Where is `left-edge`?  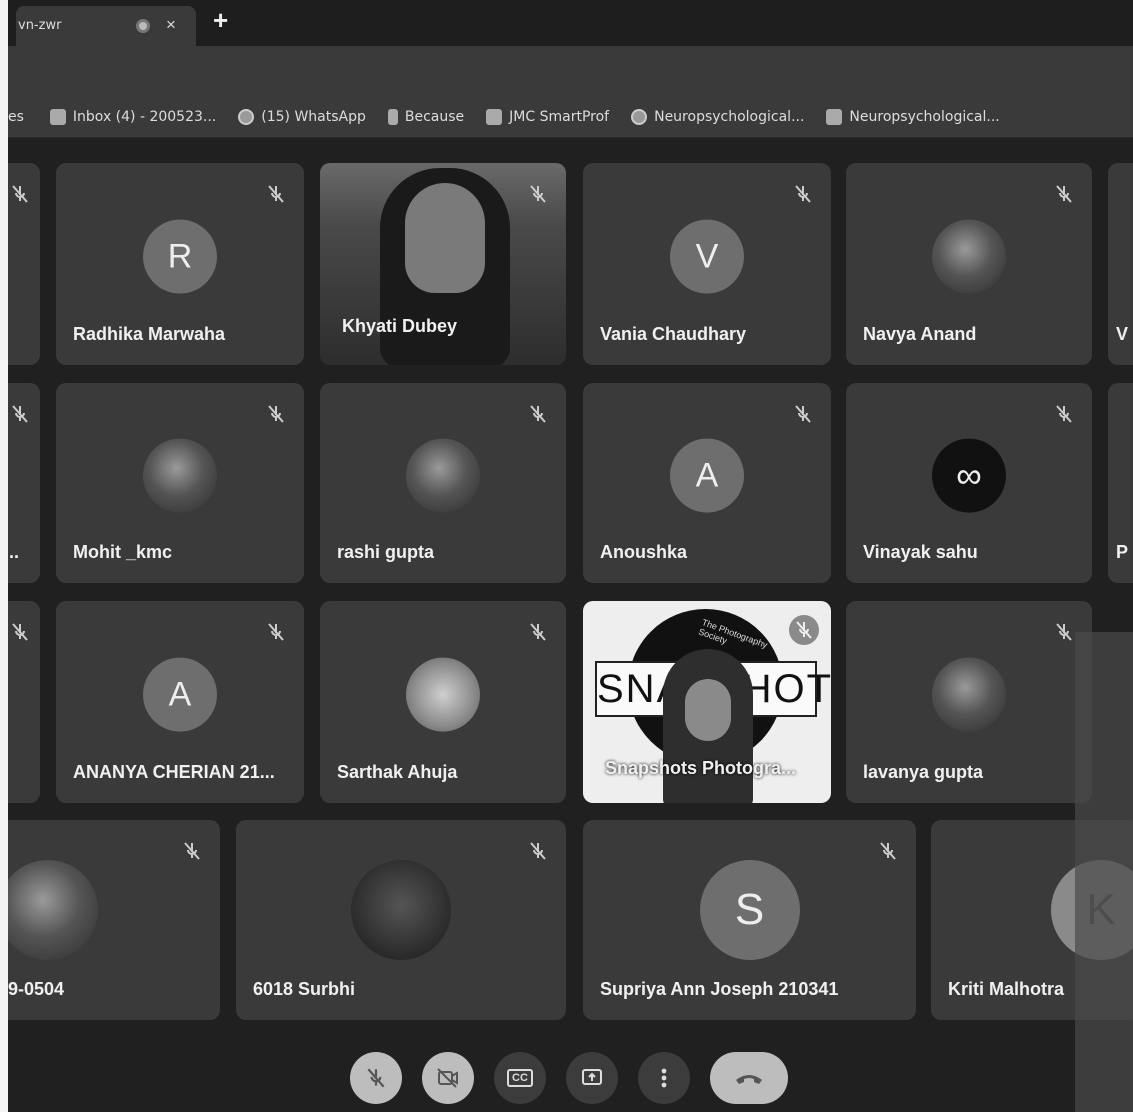
left-edge is located at coordinates (4, 579).